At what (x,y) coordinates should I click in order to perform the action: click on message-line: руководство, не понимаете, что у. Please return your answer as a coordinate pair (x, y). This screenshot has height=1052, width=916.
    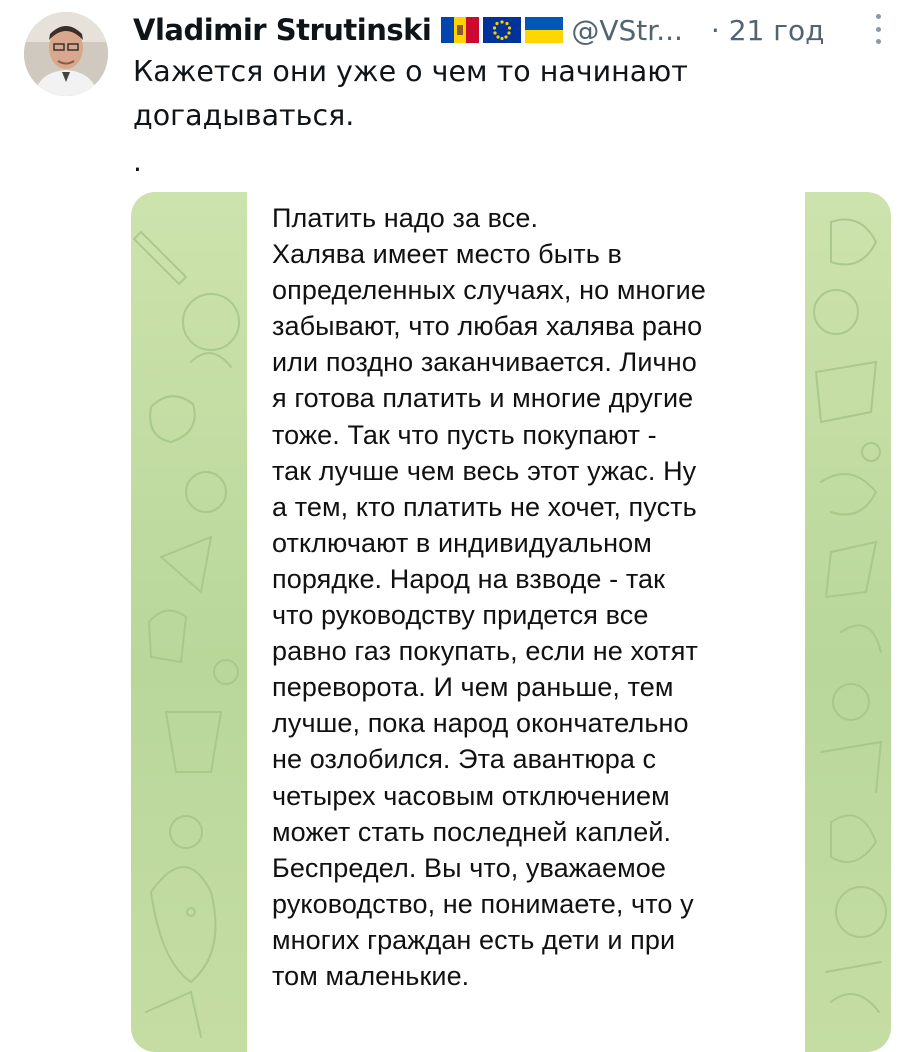
    Looking at the image, I should click on (483, 903).